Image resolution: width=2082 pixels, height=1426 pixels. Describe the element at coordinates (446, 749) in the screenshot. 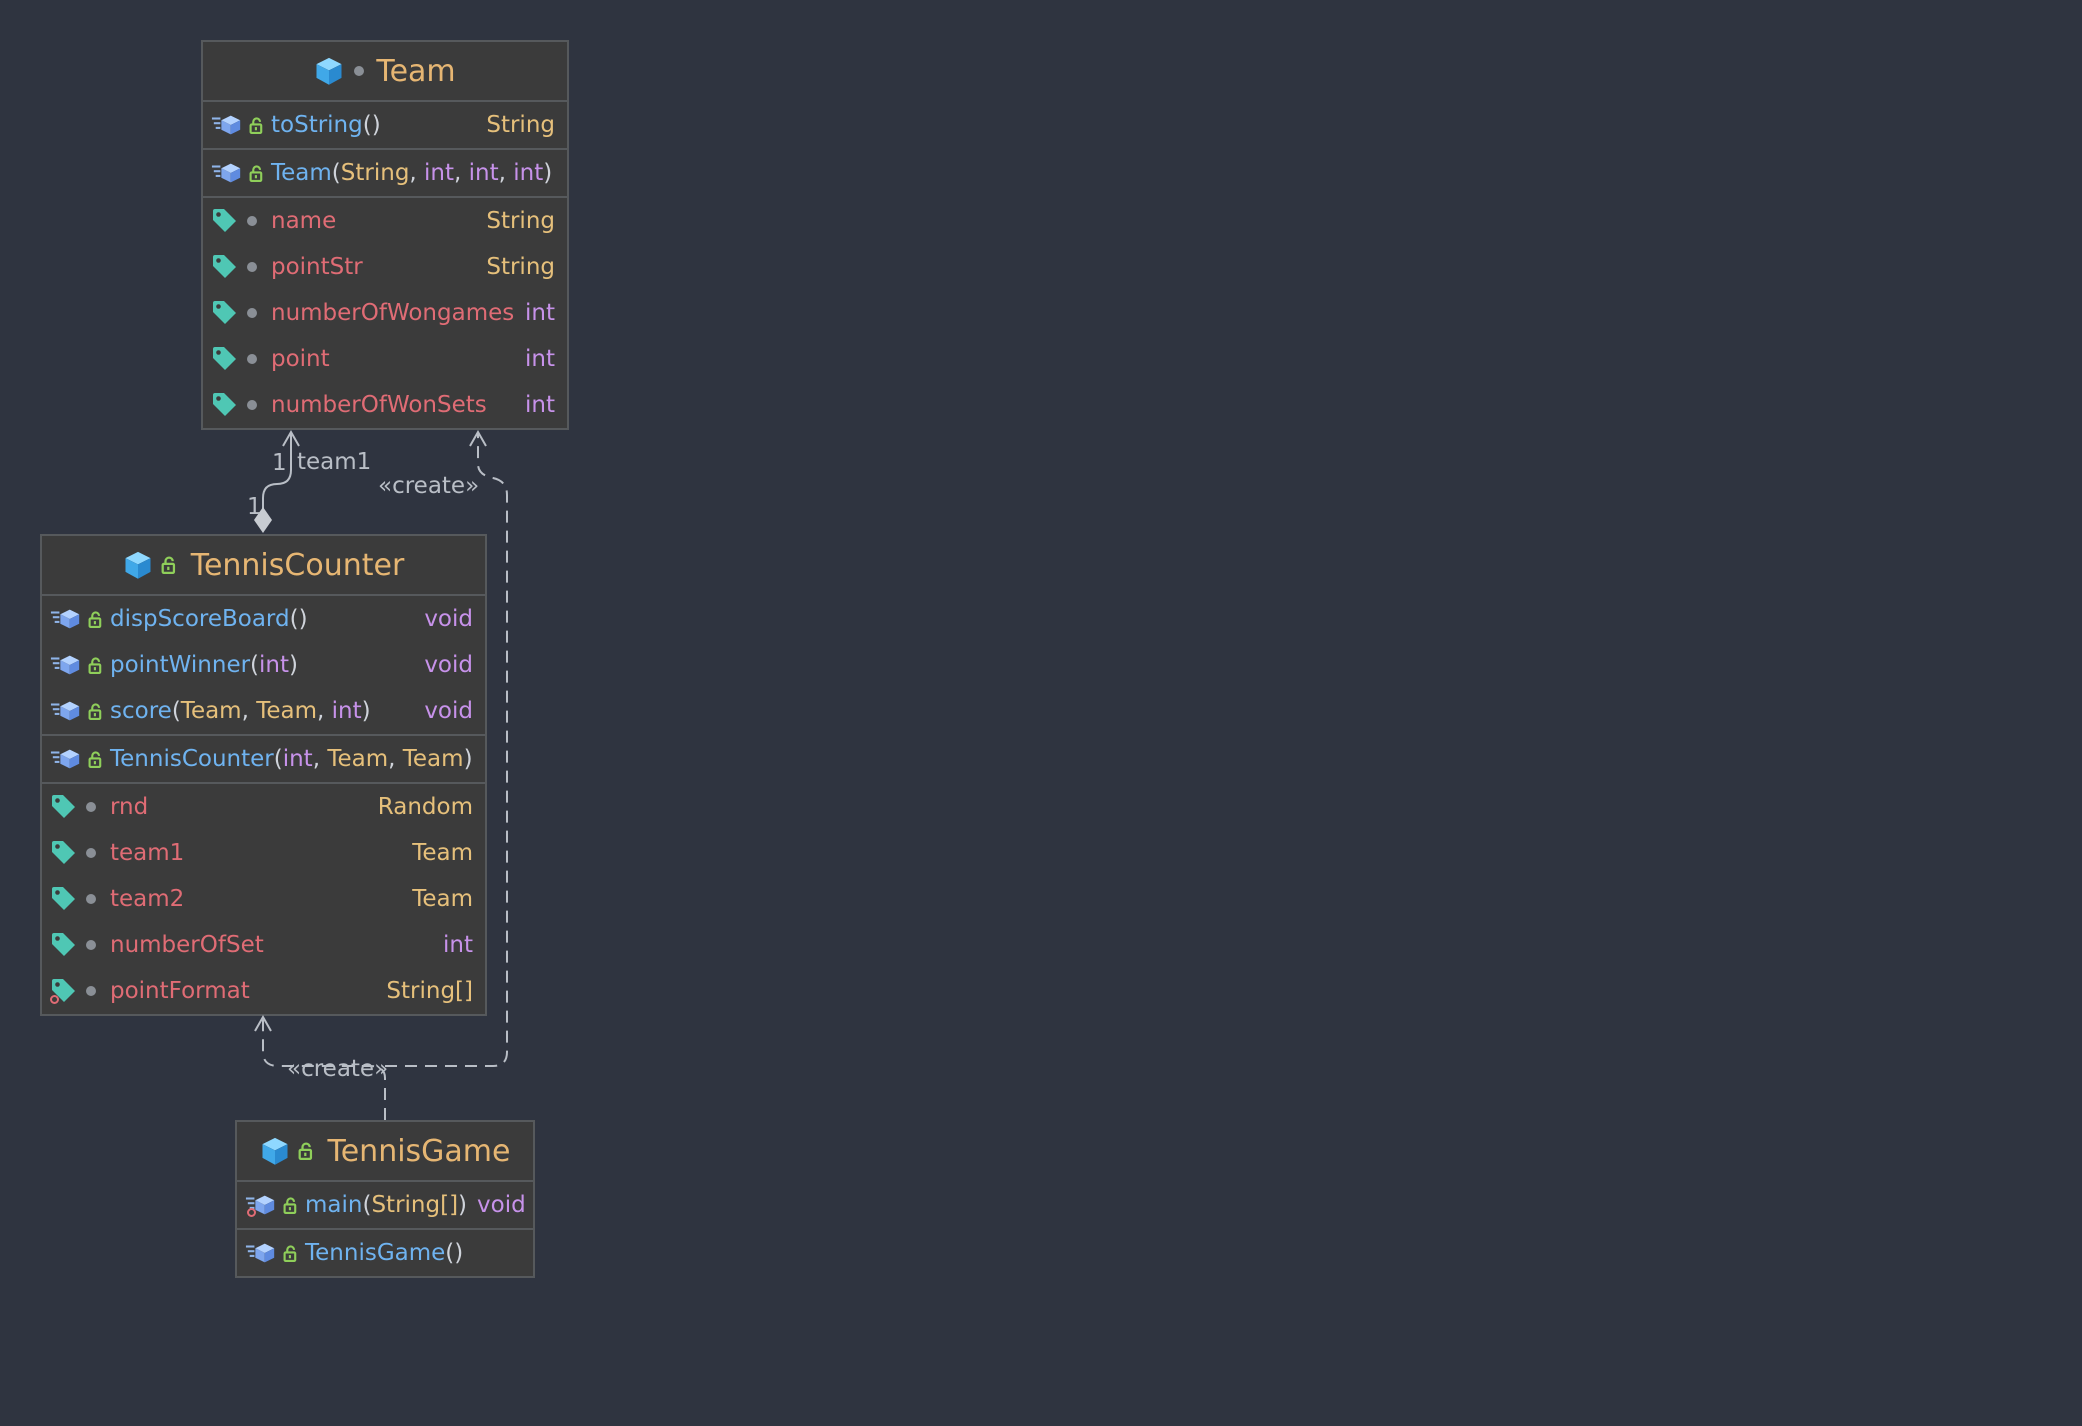

I see `create-dependency-line` at that location.